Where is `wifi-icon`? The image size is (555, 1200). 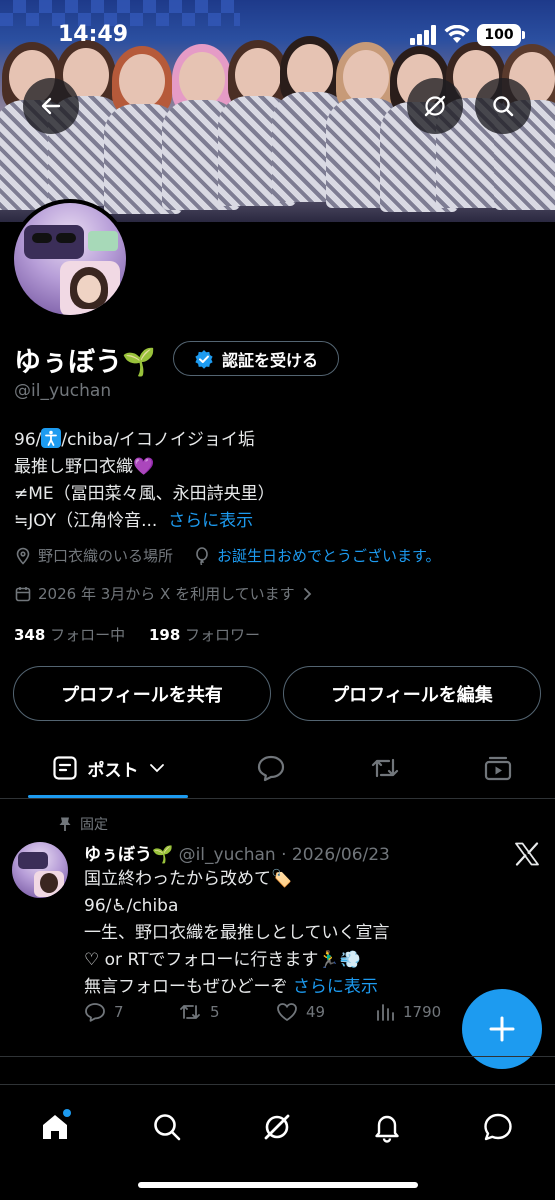 wifi-icon is located at coordinates (457, 34).